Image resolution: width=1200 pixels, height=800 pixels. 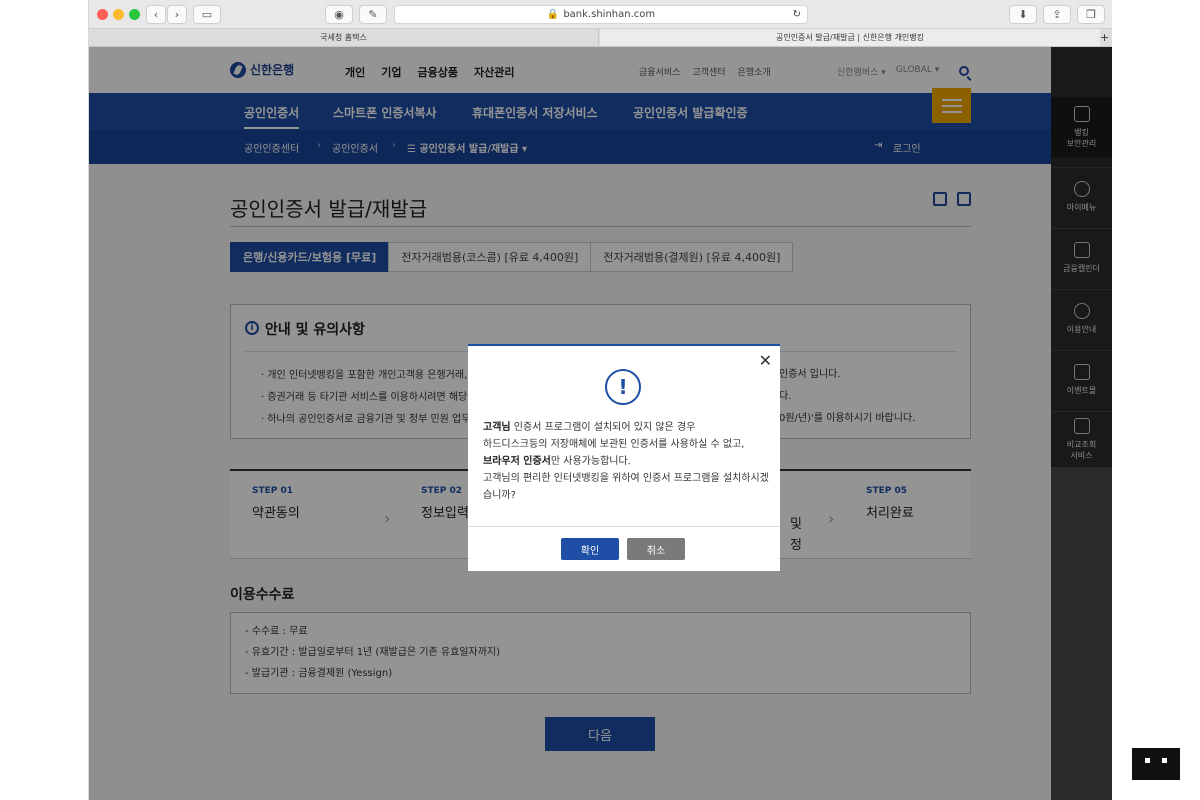 I want to click on download-icon: ⬇, so click(x=1023, y=14).